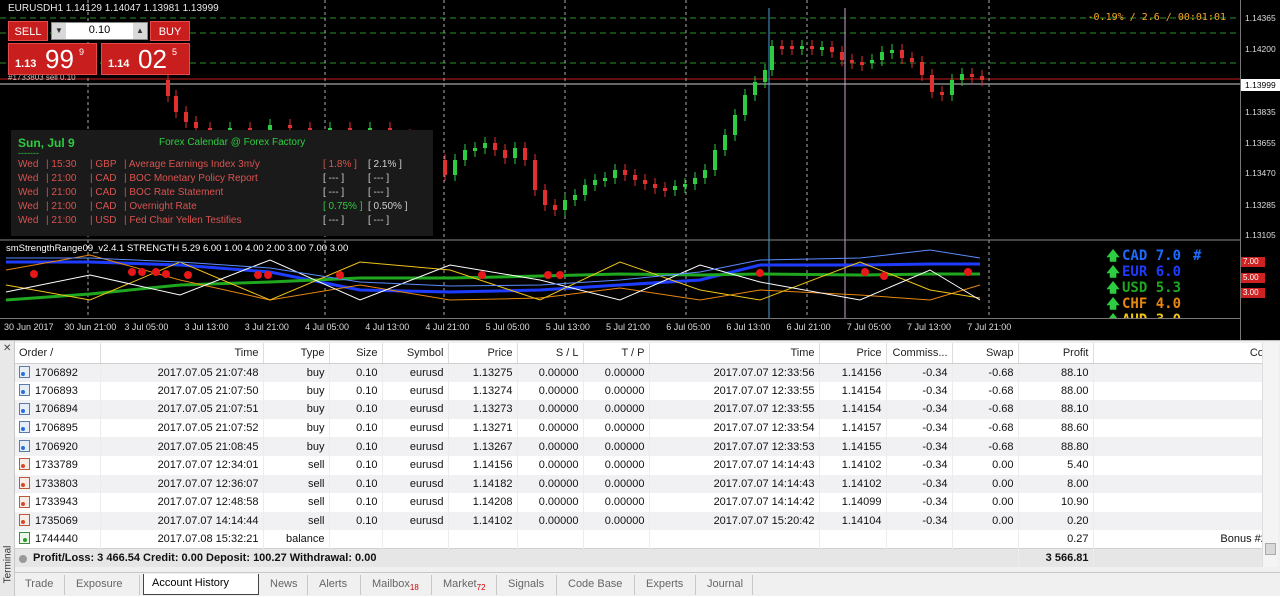 Image resolution: width=1280 pixels, height=597 pixels. I want to click on tab-signals: Signals, so click(528, 585).